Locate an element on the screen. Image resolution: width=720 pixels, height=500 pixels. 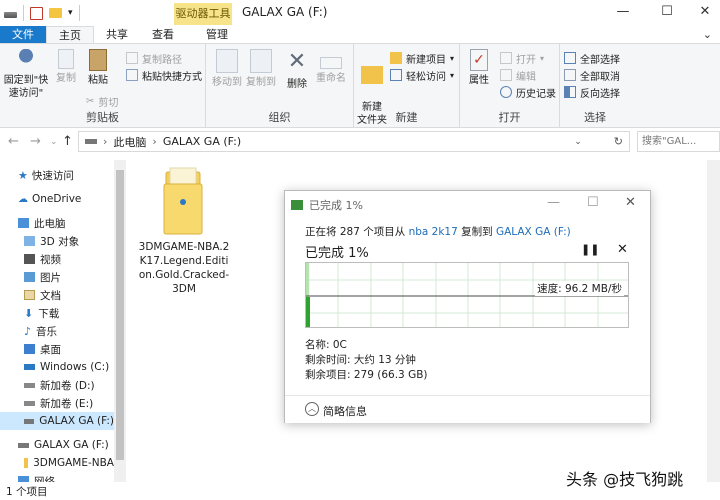
close-button: ✕ is located at coordinates (705, 11).